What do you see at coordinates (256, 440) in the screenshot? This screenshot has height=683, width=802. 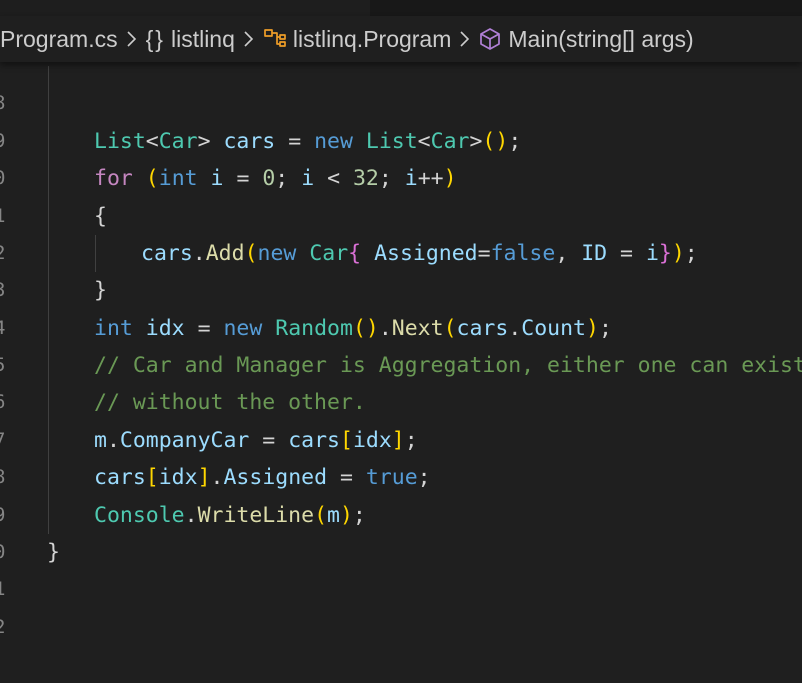 I see `code-line: m.CompanyCar = cars[idx];` at bounding box center [256, 440].